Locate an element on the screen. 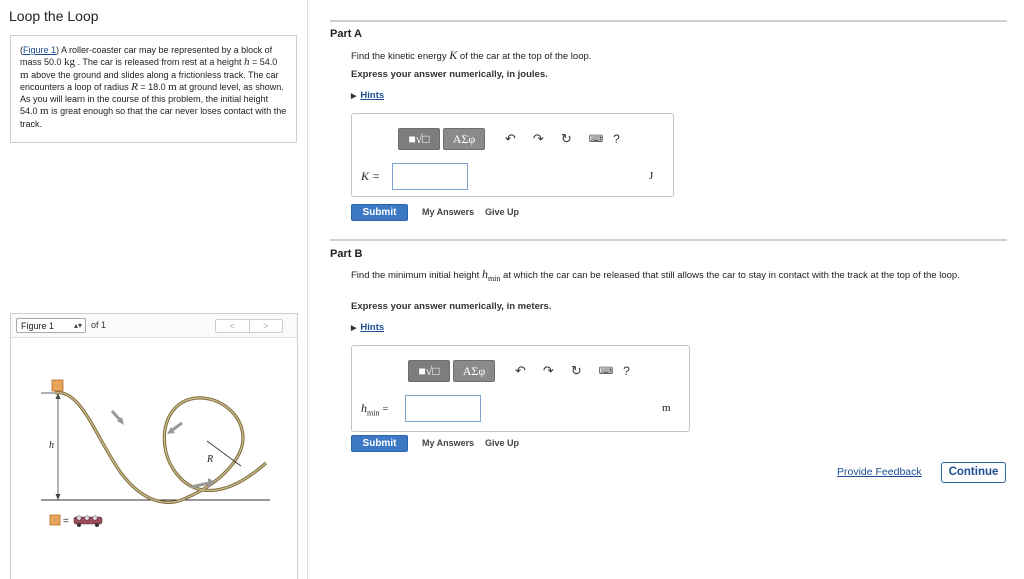 The height and width of the screenshot is (579, 1024). loop-figure: h R = is located at coordinates (155, 453).